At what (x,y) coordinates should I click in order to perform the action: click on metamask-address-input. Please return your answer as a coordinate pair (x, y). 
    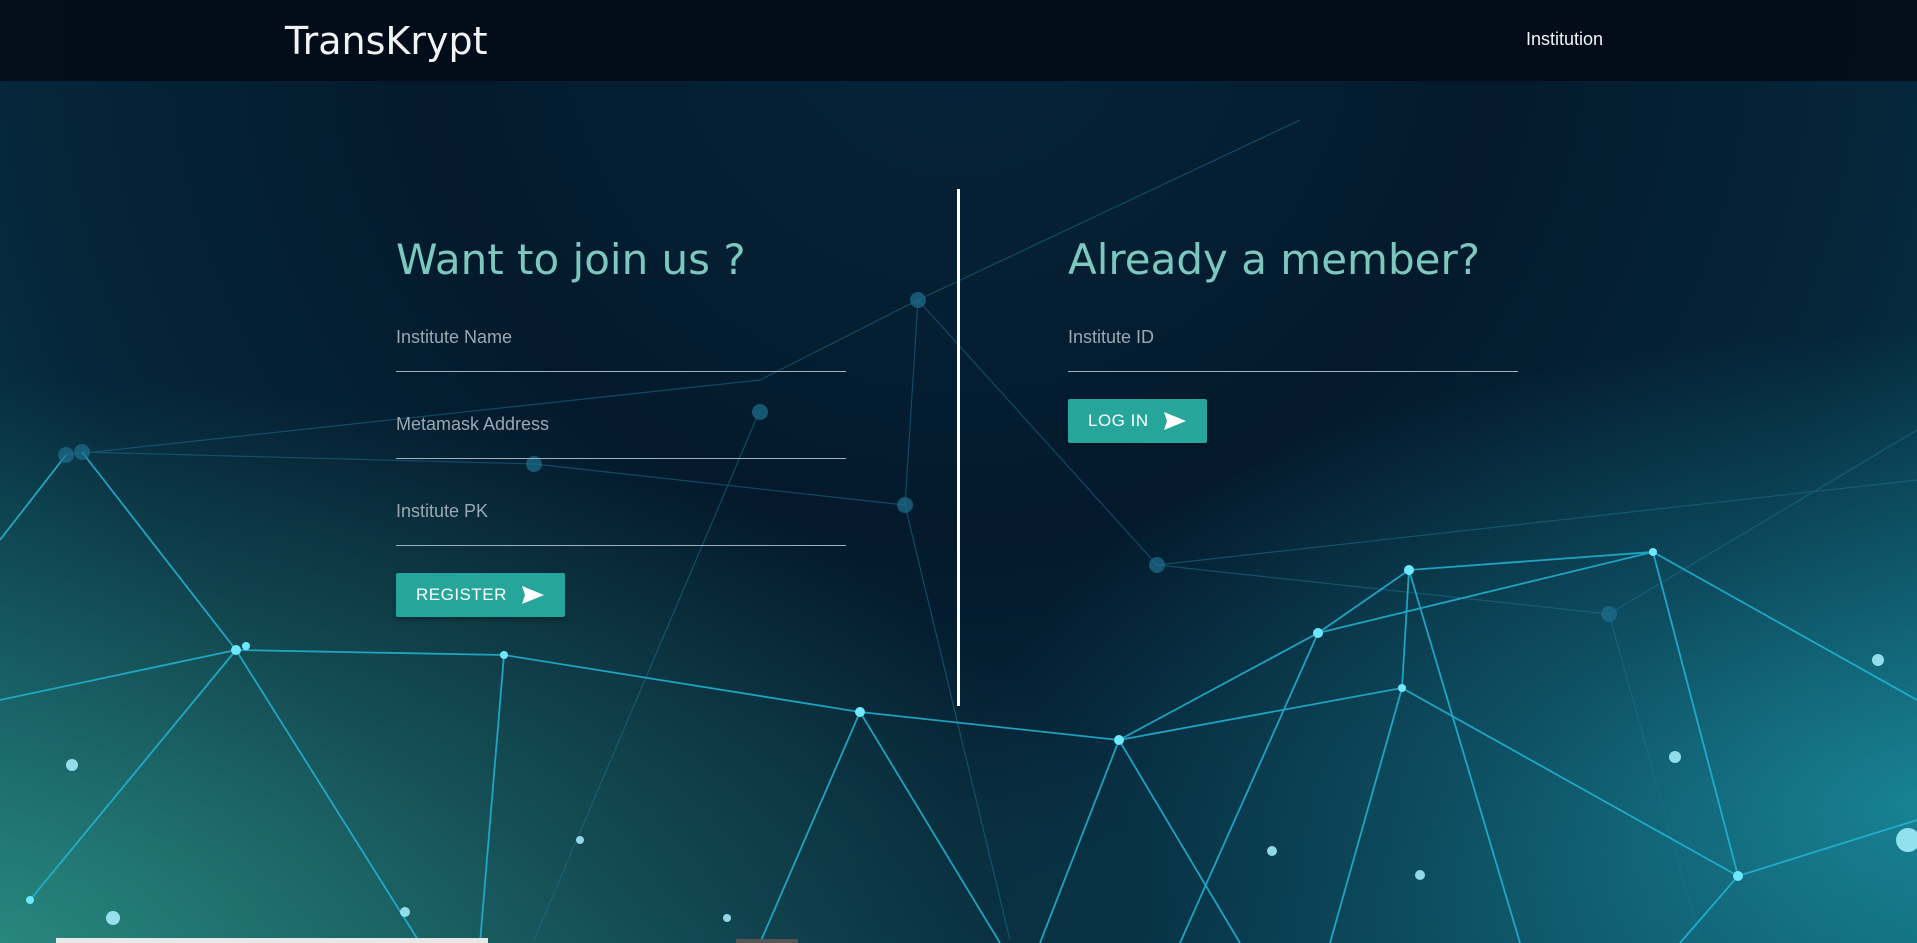
    Looking at the image, I should click on (621, 424).